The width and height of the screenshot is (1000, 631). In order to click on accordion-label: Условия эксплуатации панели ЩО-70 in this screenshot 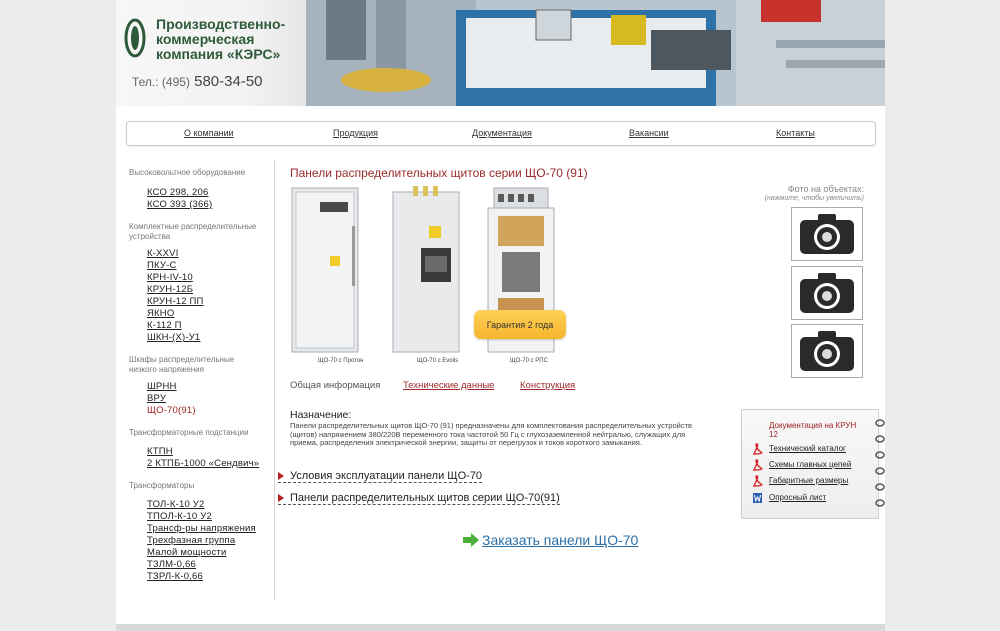, I will do `click(386, 476)`.